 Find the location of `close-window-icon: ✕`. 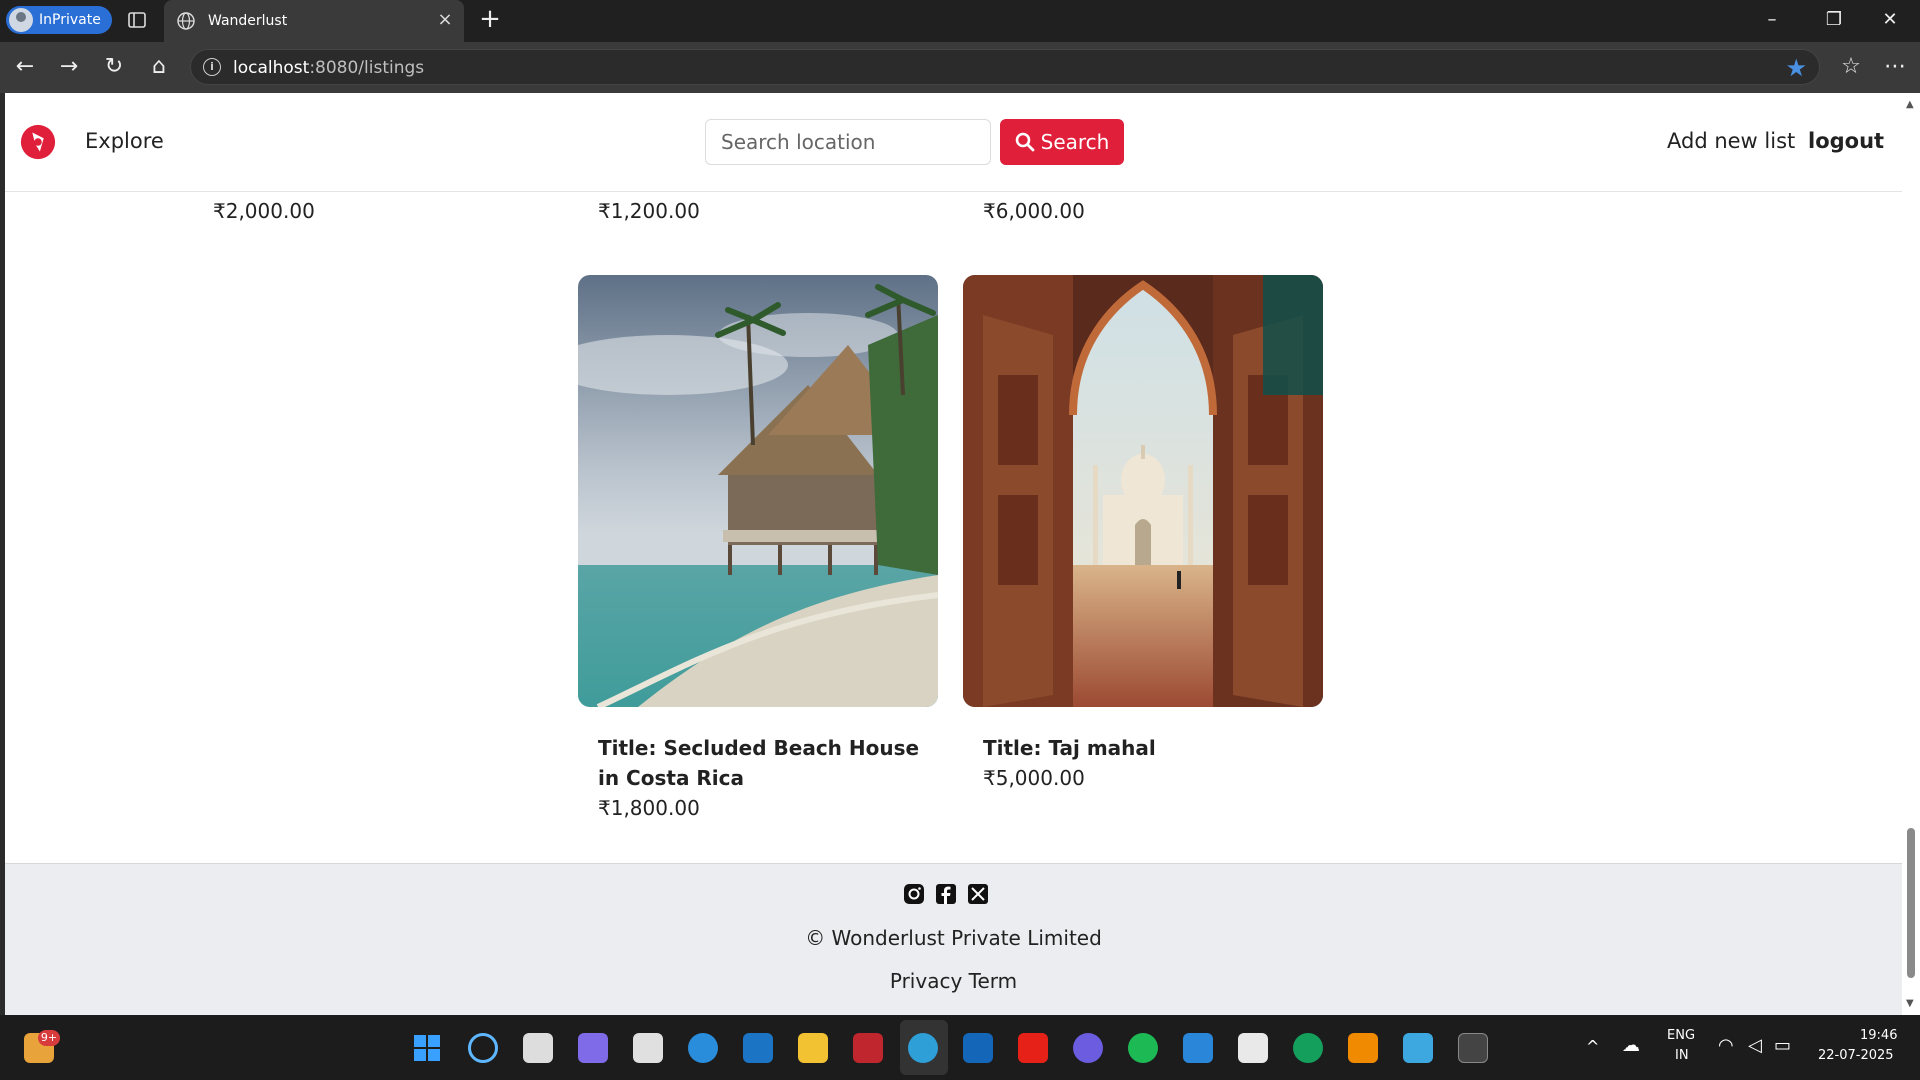

close-window-icon: ✕ is located at coordinates (1890, 20).